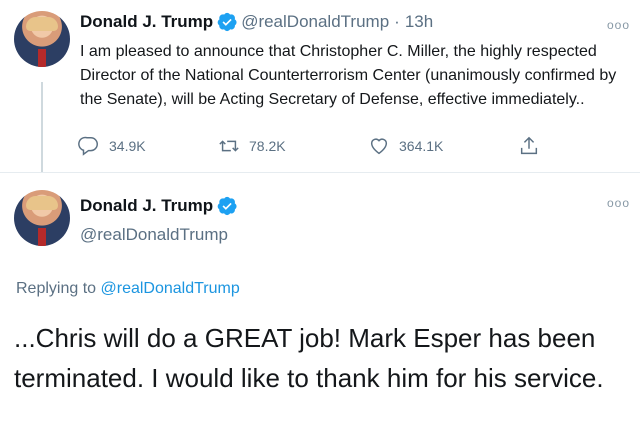 Image resolution: width=640 pixels, height=427 pixels. I want to click on retweet-icon, so click(229, 146).